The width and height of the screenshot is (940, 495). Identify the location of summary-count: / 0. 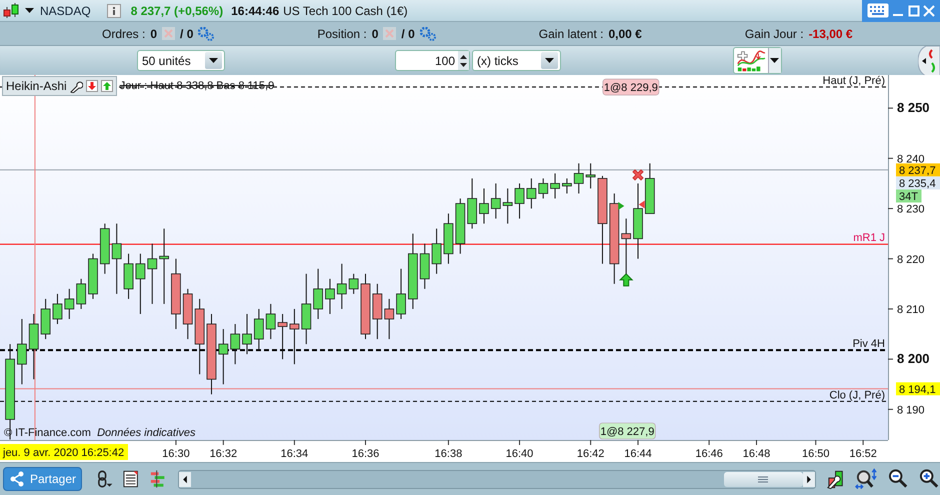
(187, 33).